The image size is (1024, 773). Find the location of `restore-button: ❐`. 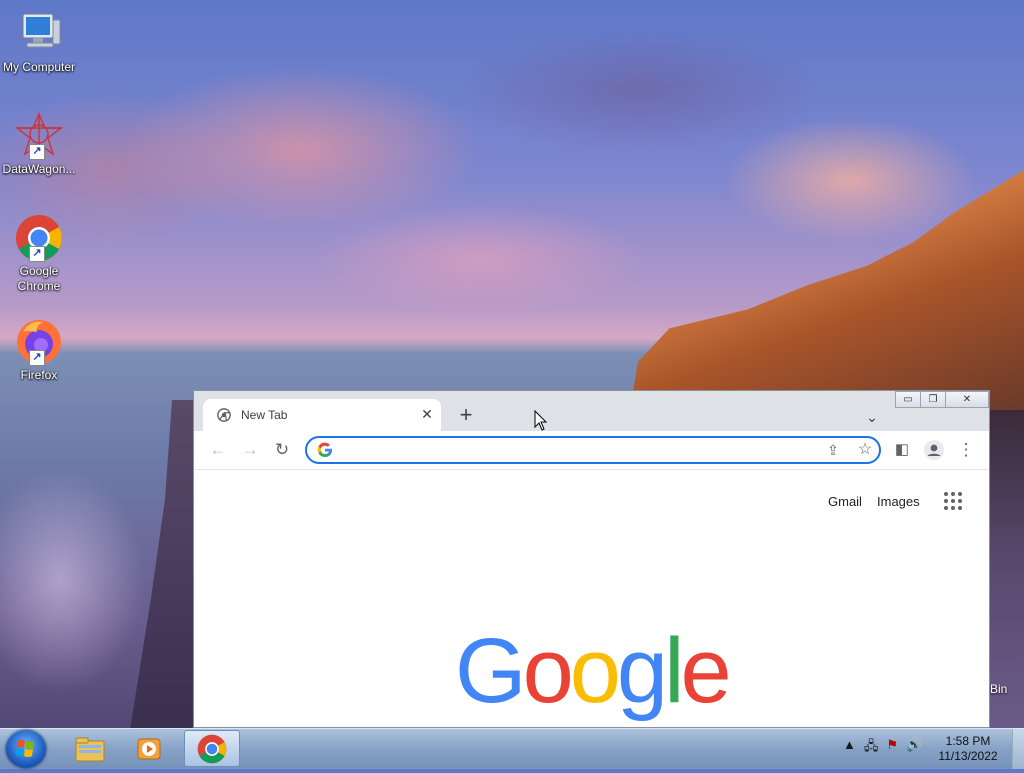

restore-button: ❐ is located at coordinates (933, 399).